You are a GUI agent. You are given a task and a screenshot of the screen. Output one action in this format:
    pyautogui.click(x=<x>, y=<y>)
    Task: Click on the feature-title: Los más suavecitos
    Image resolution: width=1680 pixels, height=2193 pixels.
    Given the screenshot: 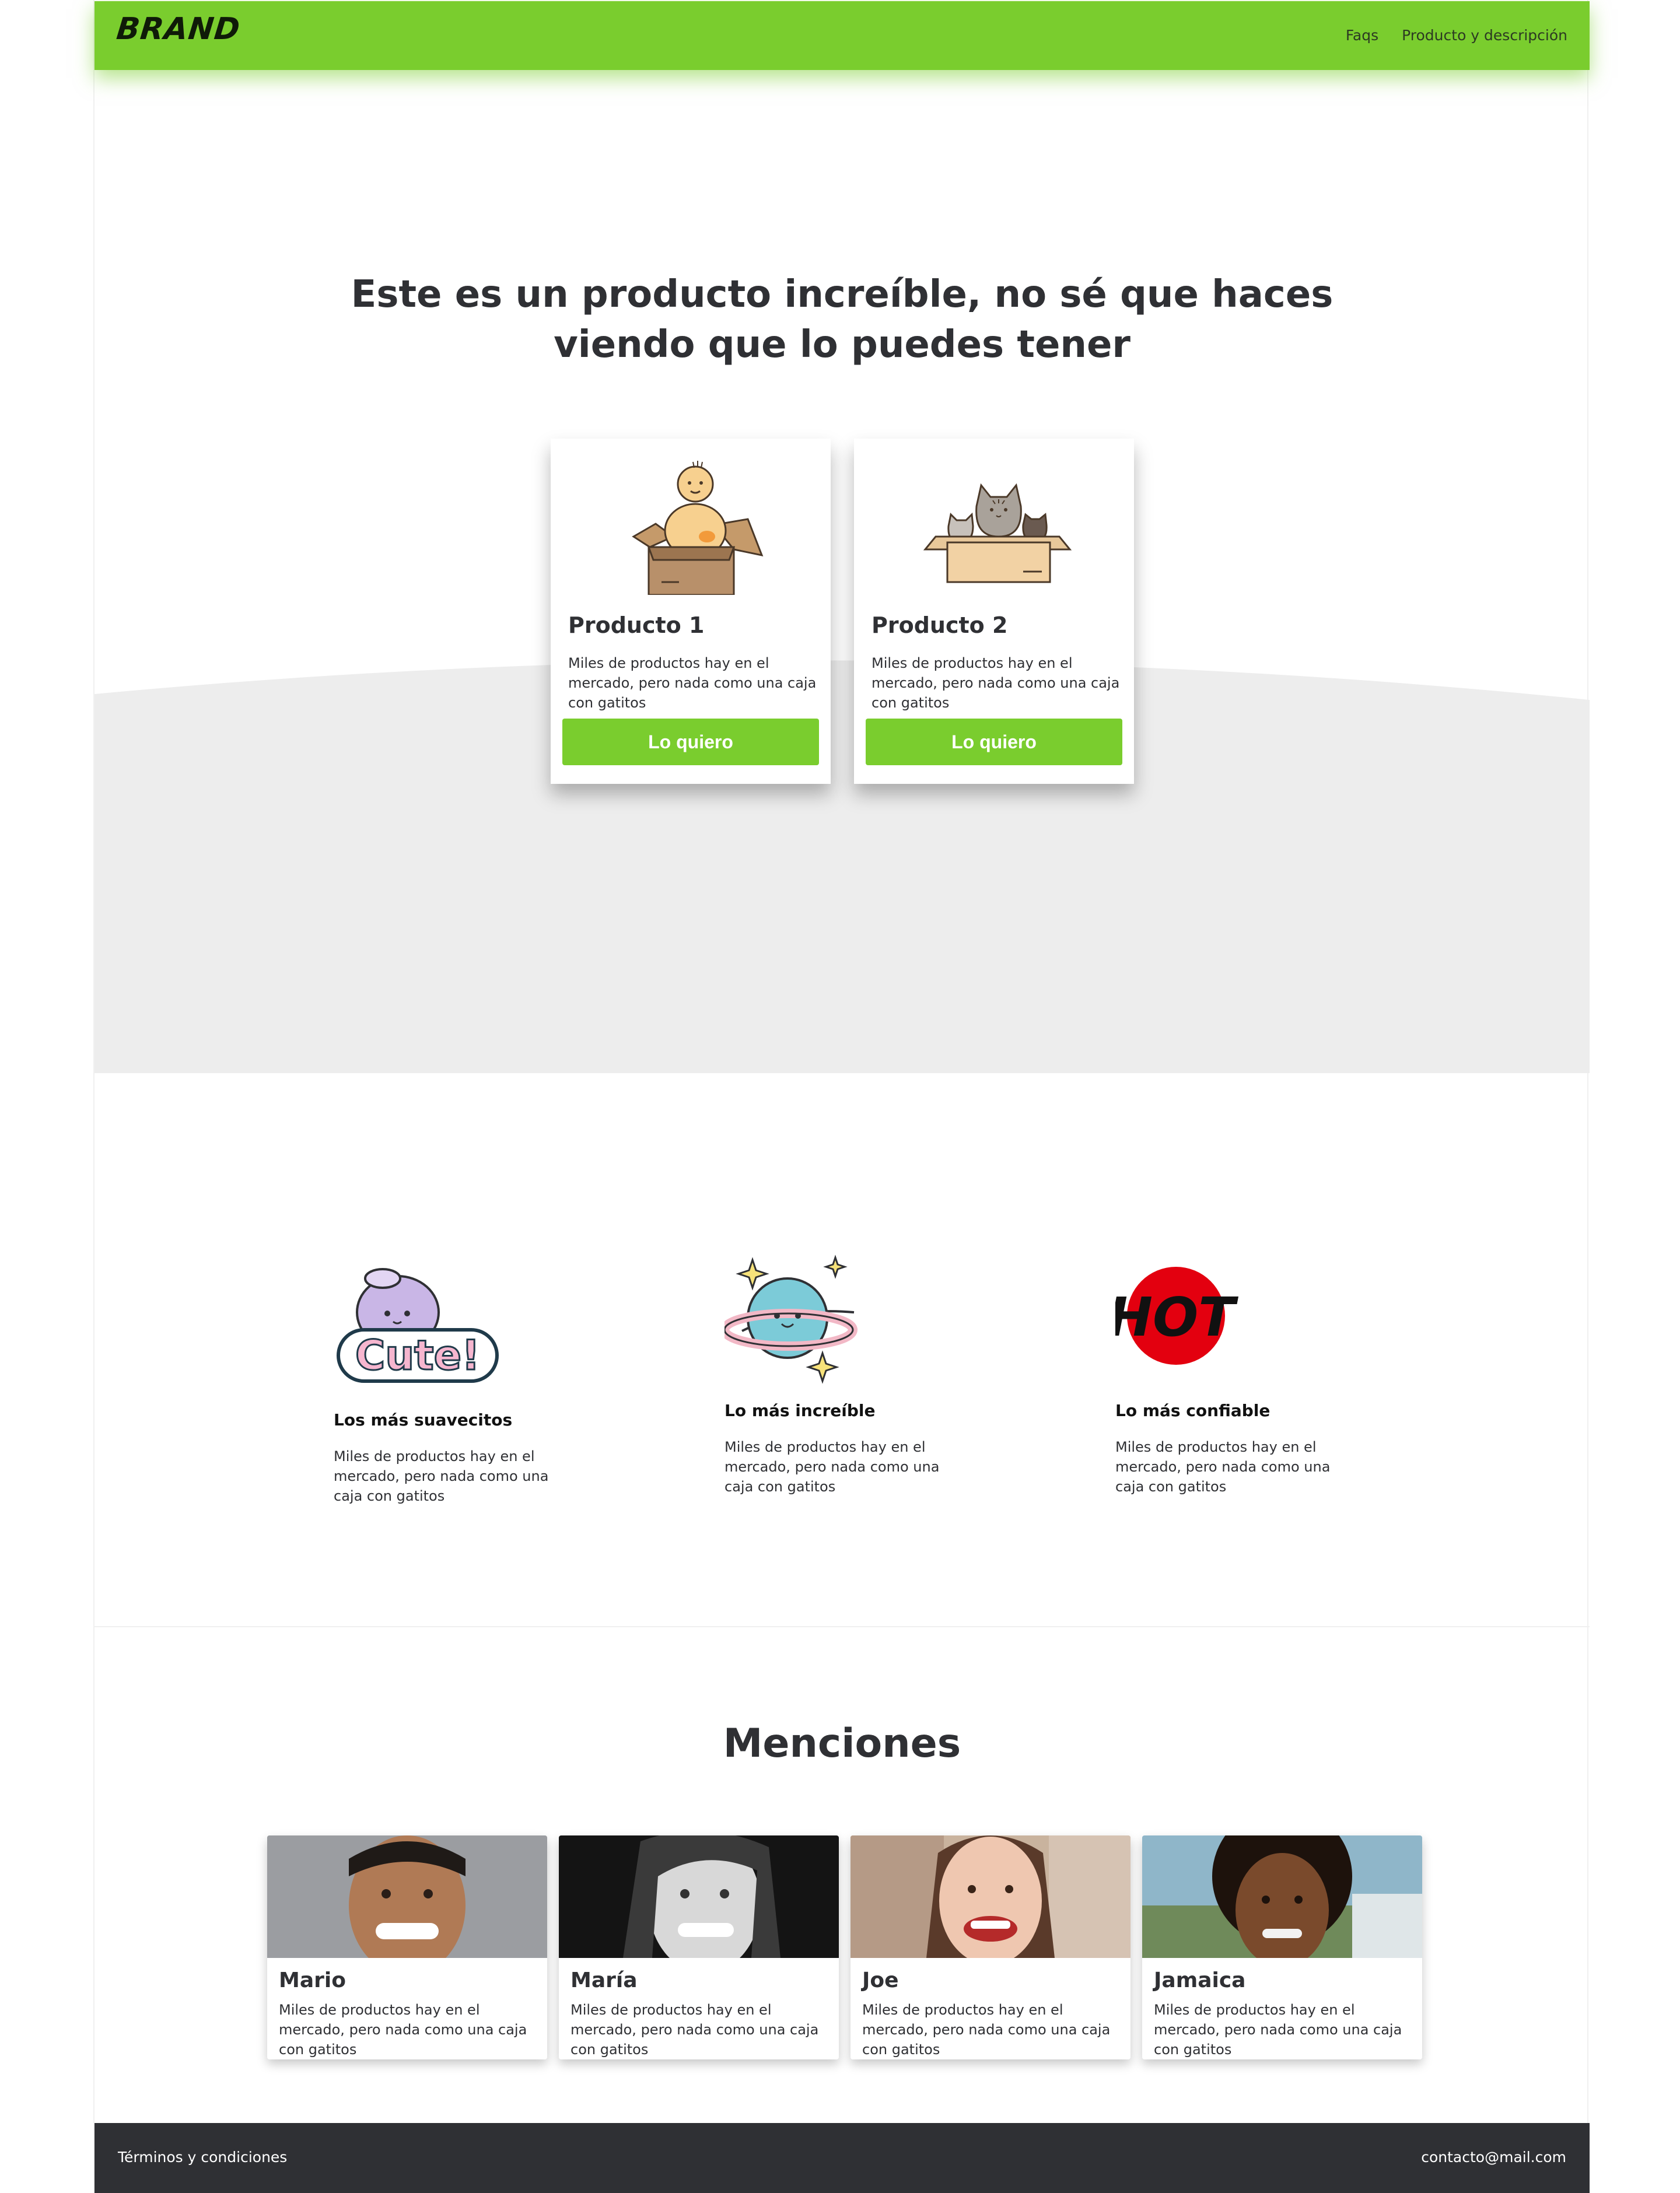 What is the action you would take?
    pyautogui.click(x=423, y=1420)
    